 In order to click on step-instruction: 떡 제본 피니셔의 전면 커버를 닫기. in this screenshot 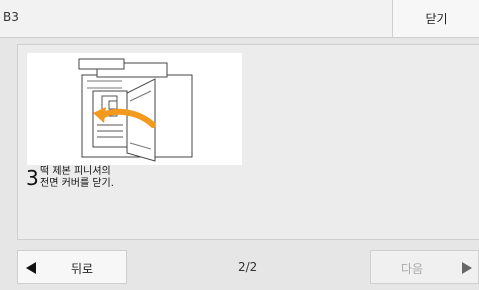, I will do `click(77, 178)`.